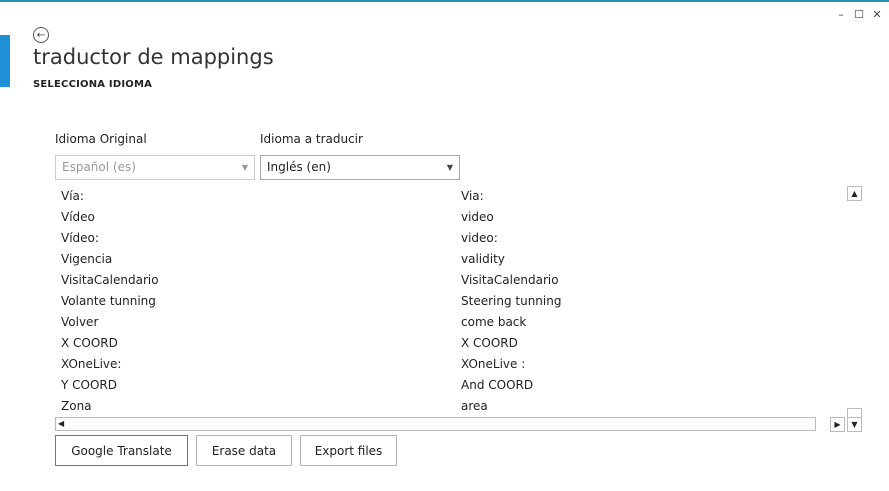 This screenshot has height=491, width=889. Describe the element at coordinates (497, 385) in the screenshot. I see `target-text: And COORD` at that location.